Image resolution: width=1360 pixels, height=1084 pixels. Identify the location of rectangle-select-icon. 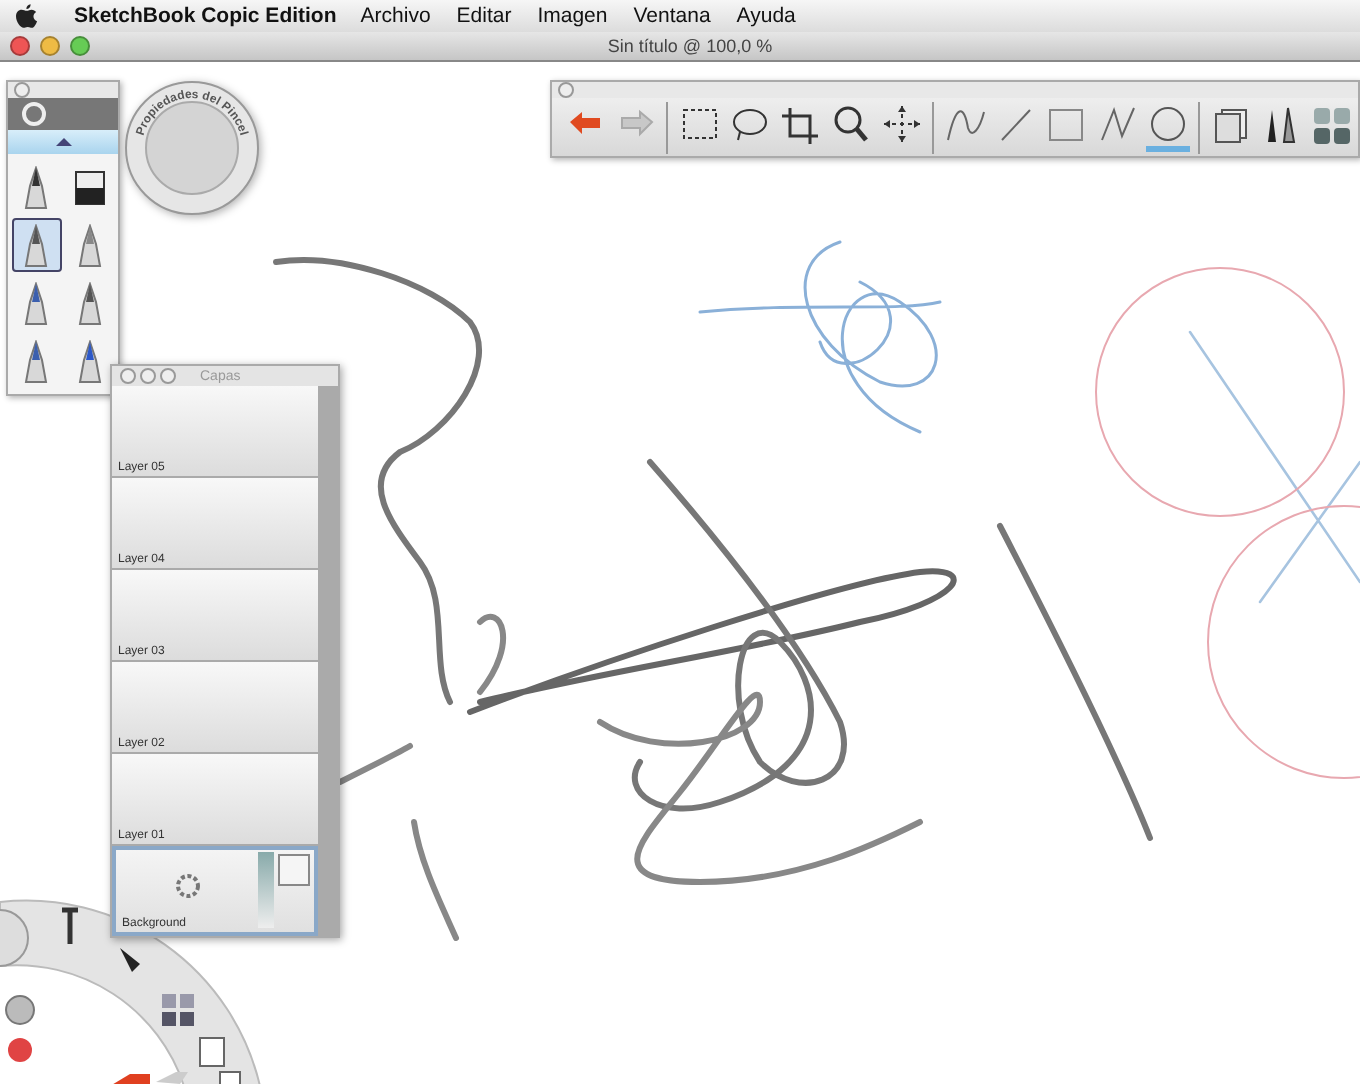
(699, 124).